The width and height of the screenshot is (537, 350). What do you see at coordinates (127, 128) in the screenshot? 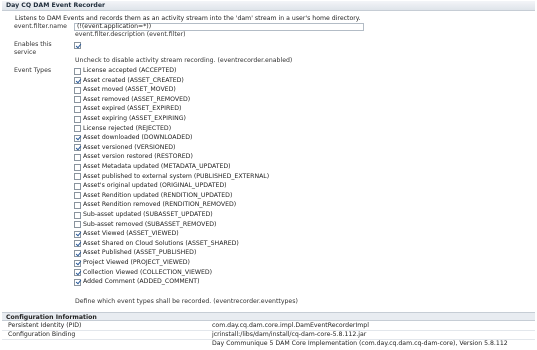
I see `event-type-label: License rejected (REJECTED)` at bounding box center [127, 128].